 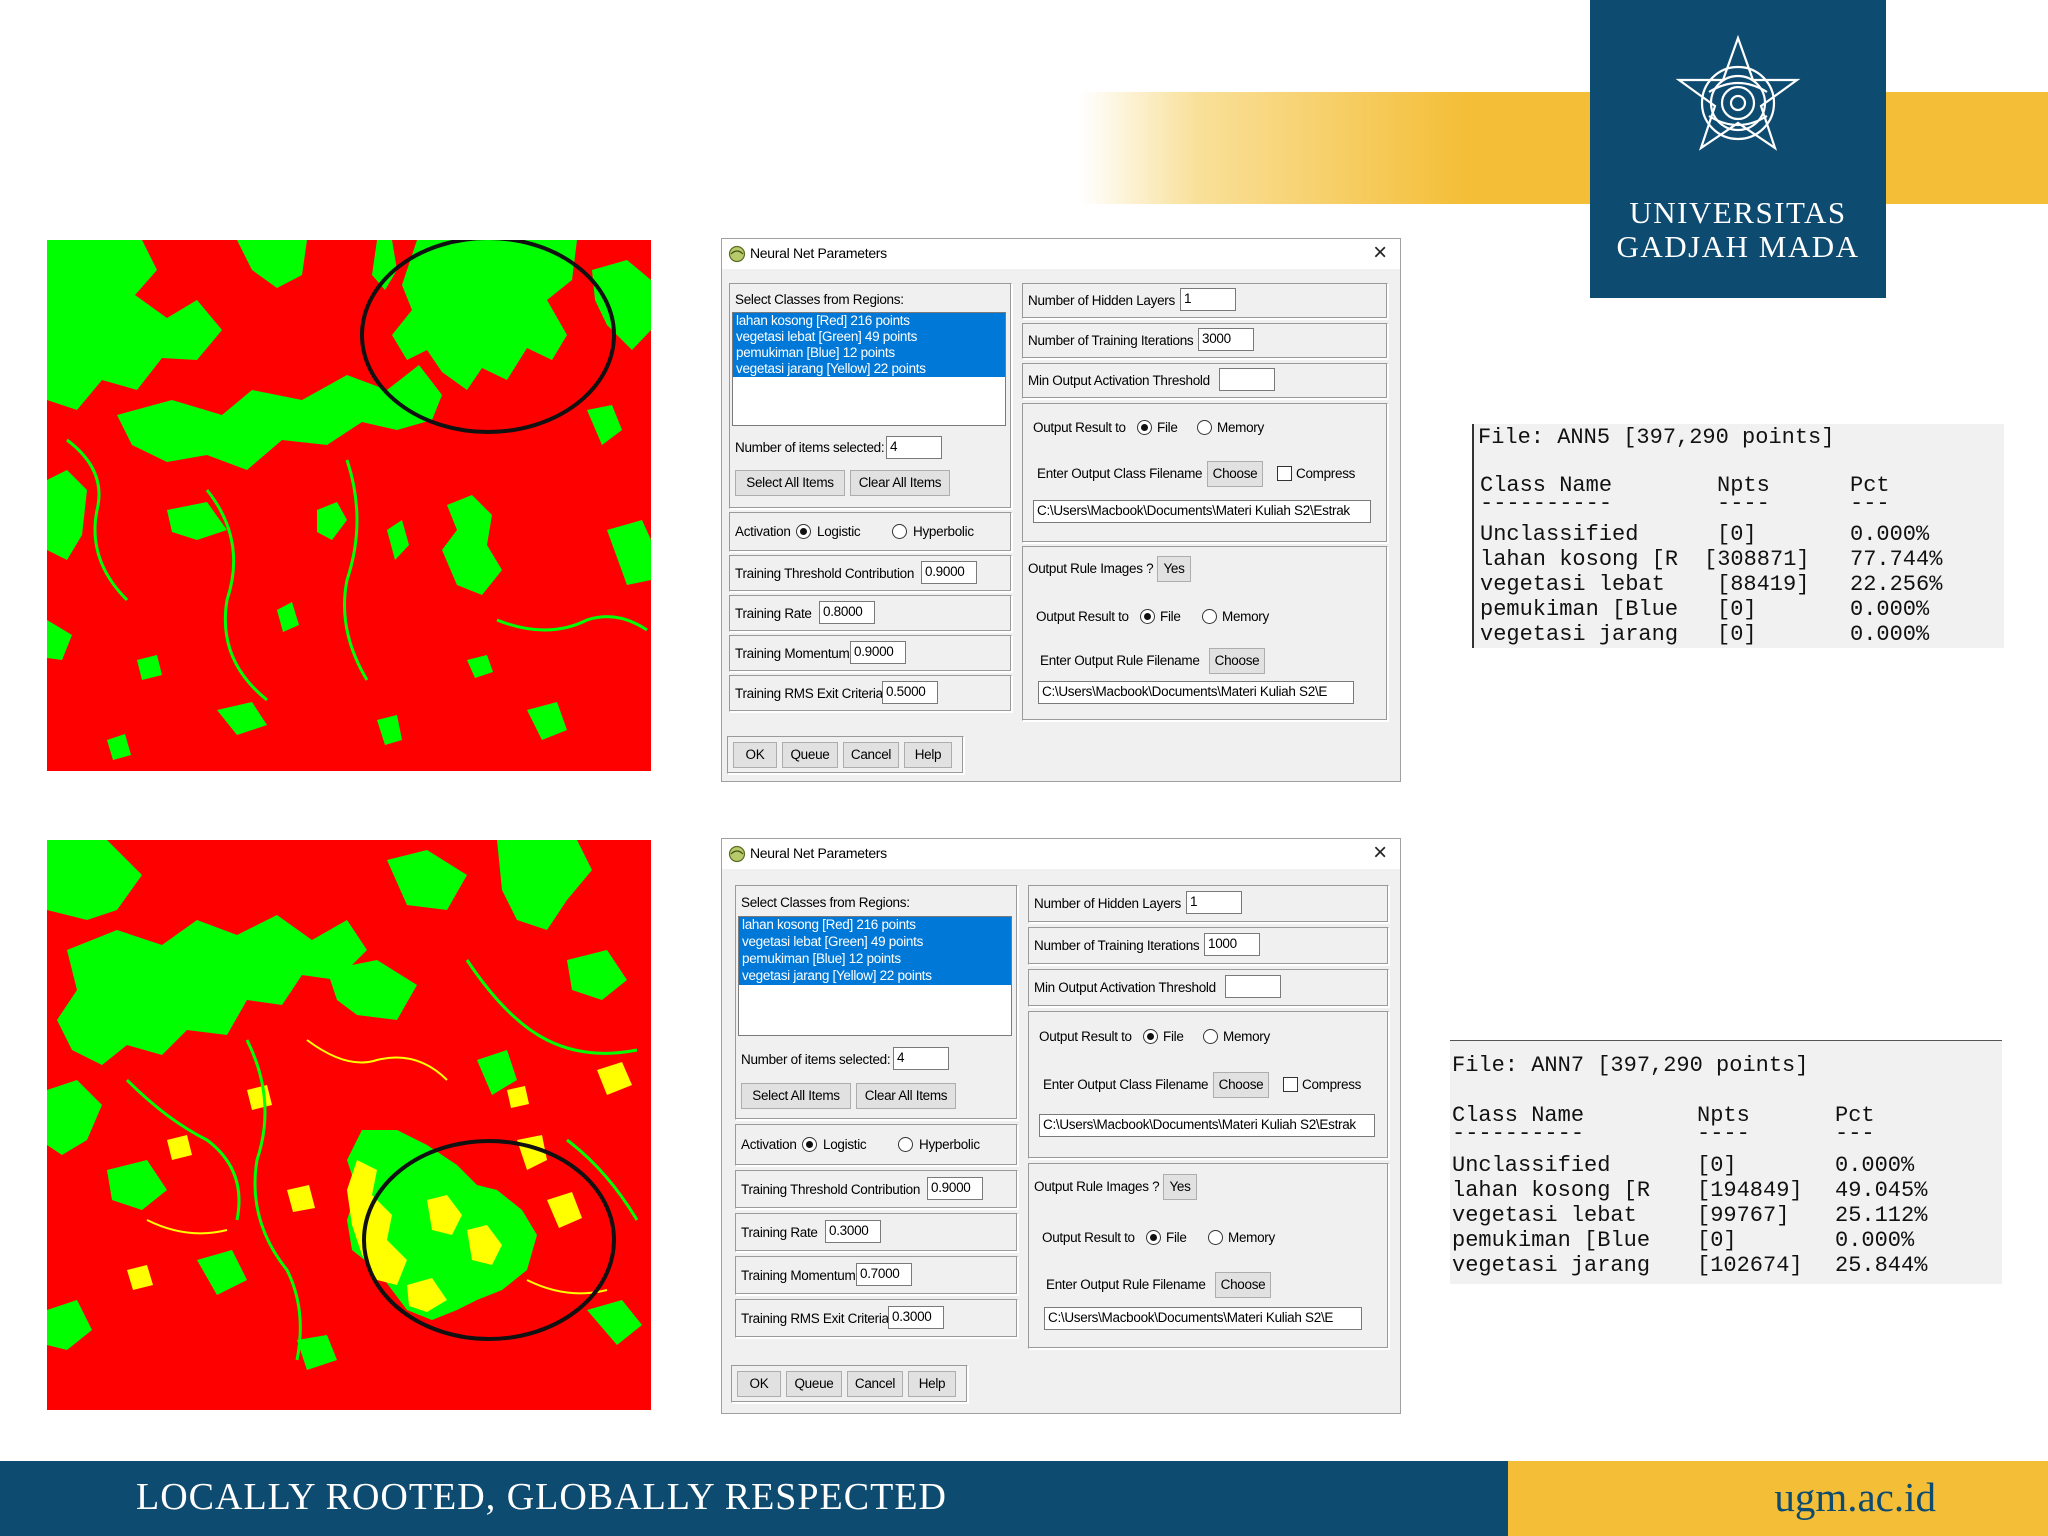 I want to click on rms-field: 0.5000, so click(x=910, y=692).